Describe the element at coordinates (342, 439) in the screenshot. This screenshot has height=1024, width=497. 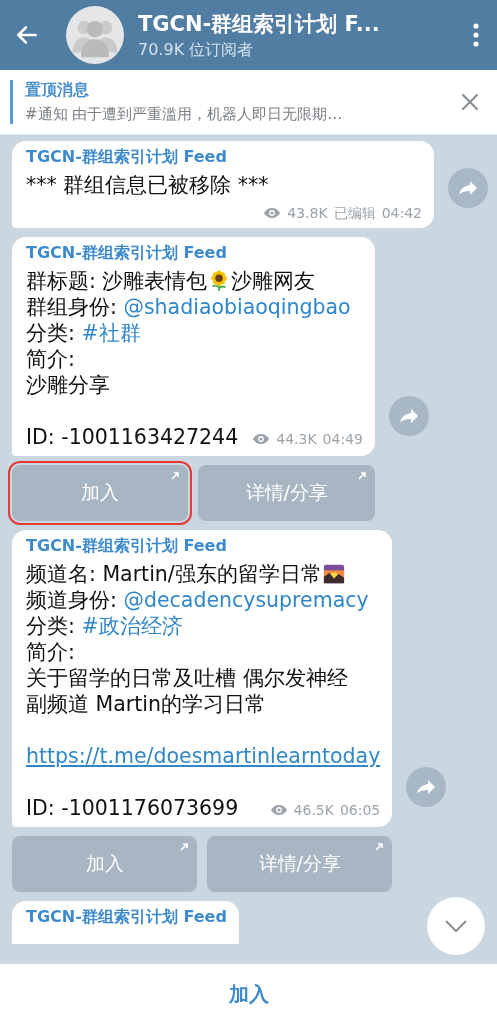
I see `message-time: 04:49` at that location.